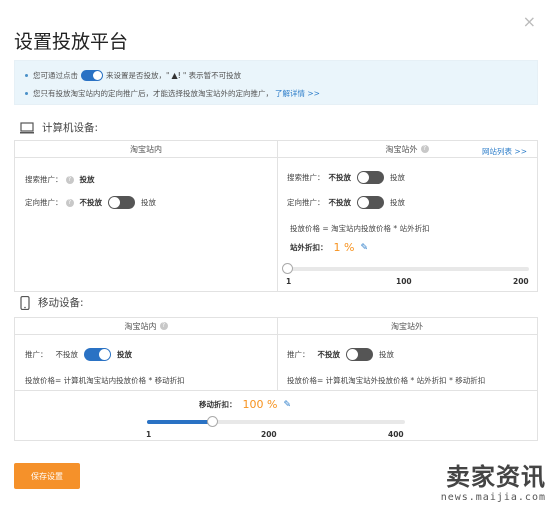  I want to click on pc-outside-search-row: 搜索推广： 不投放 投放, so click(346, 177).